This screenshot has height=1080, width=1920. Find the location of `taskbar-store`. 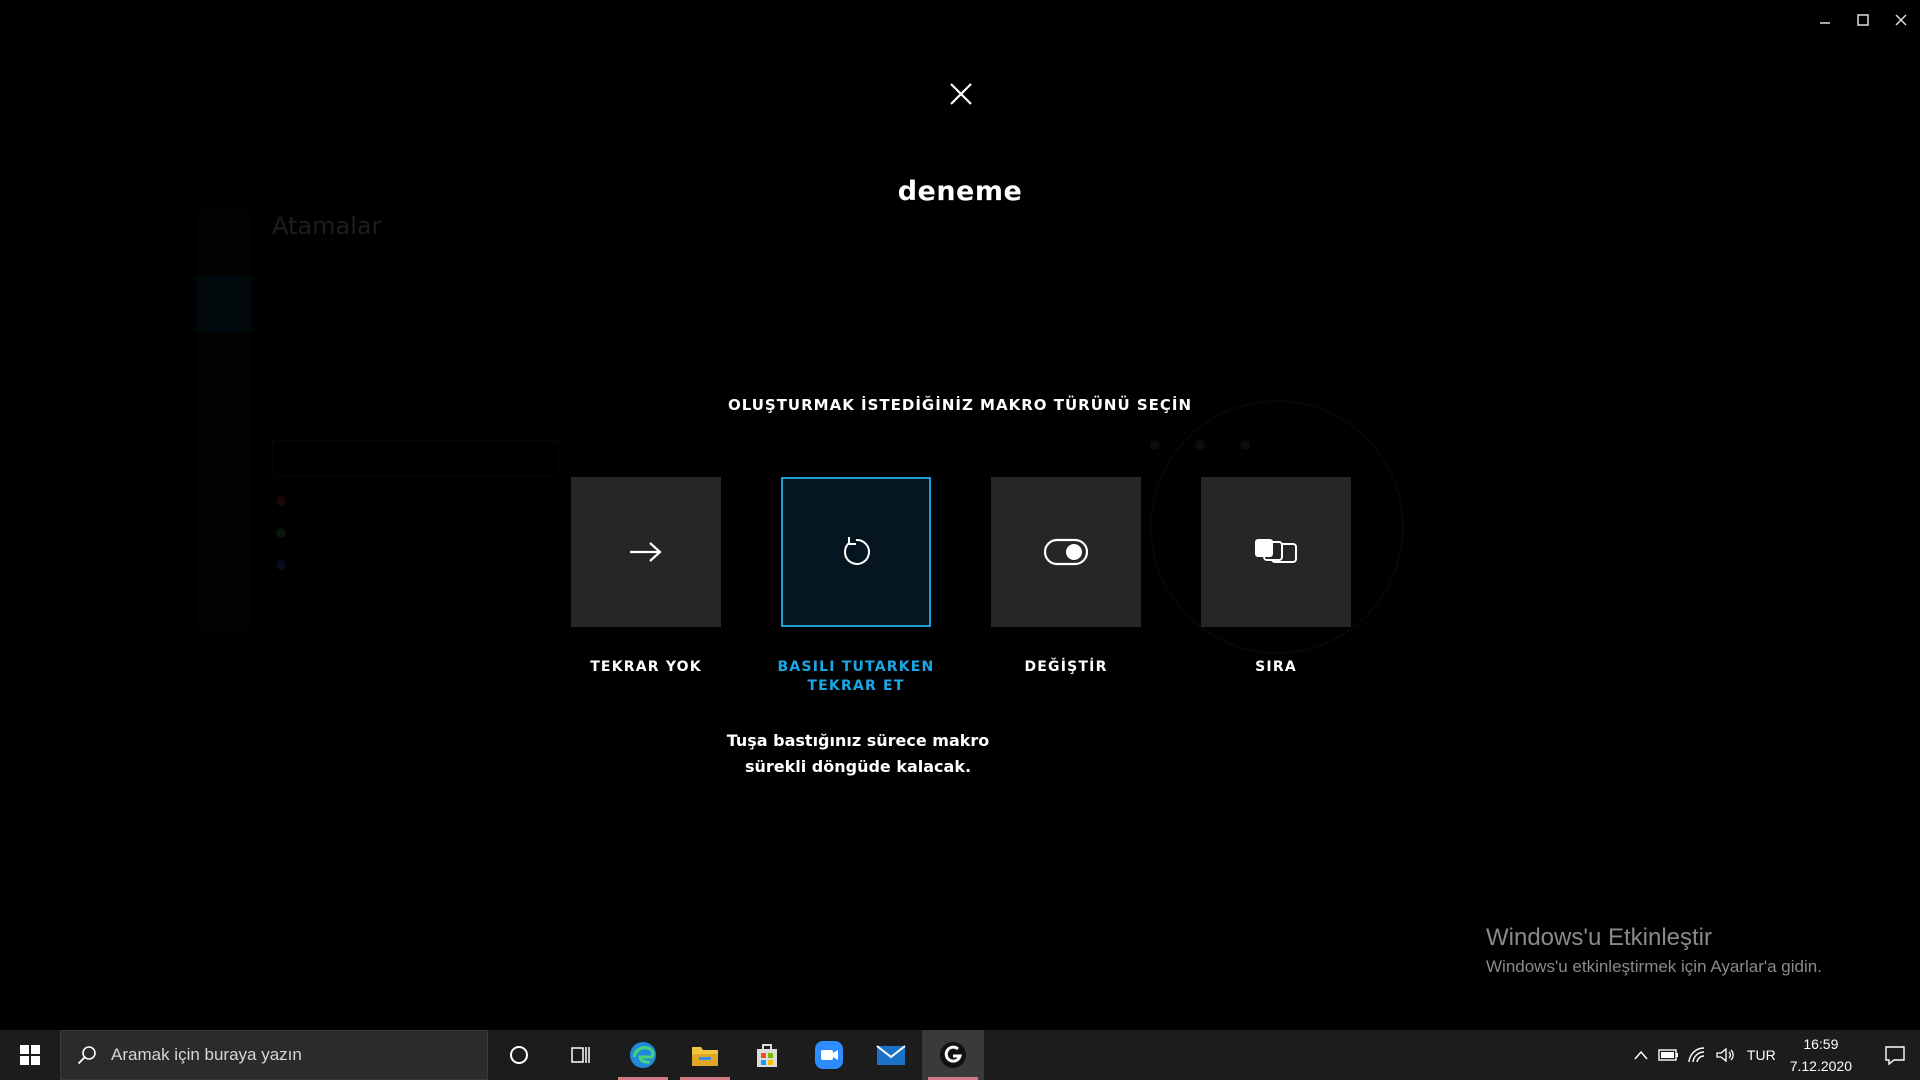

taskbar-store is located at coordinates (767, 1055).